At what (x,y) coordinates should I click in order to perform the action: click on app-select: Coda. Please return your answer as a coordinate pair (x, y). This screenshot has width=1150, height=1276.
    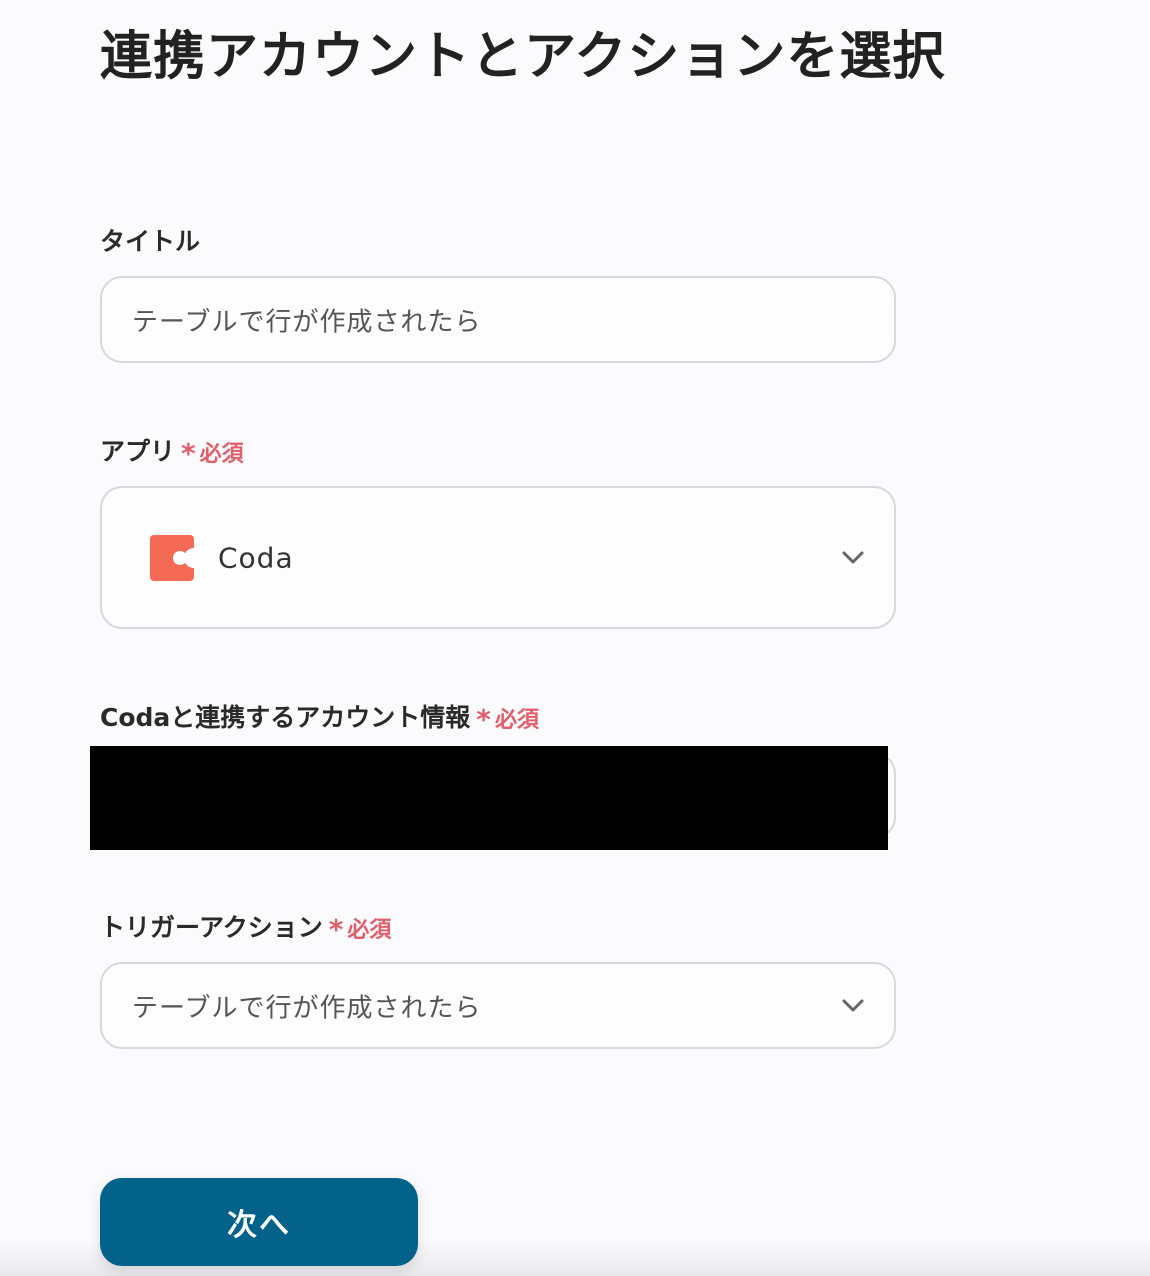
    Looking at the image, I should click on (498, 557).